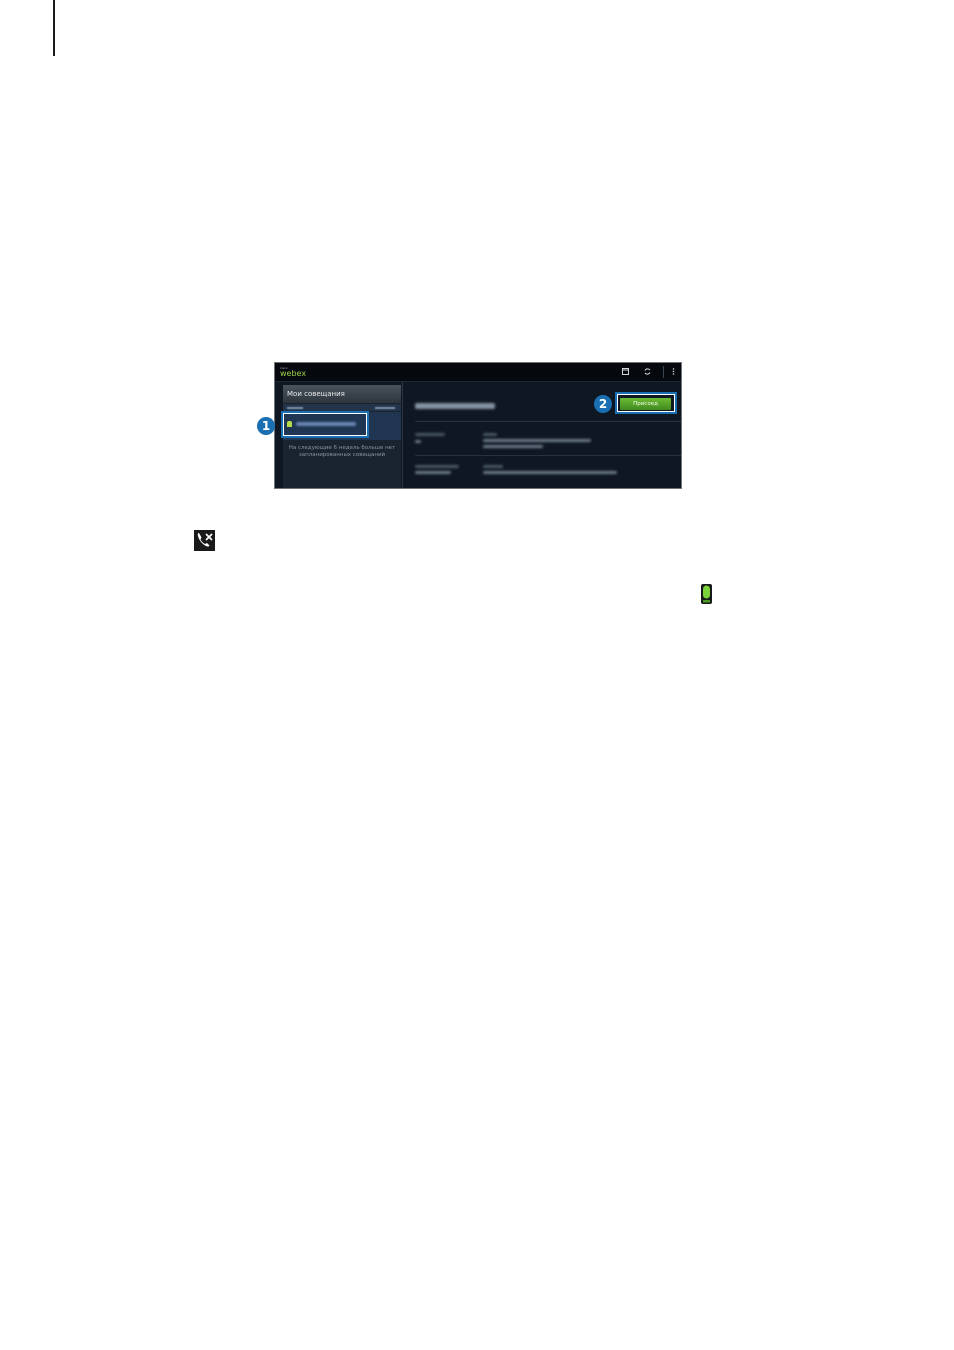 Image resolution: width=954 pixels, height=1350 pixels. I want to click on webex-label: webex, so click(293, 373).